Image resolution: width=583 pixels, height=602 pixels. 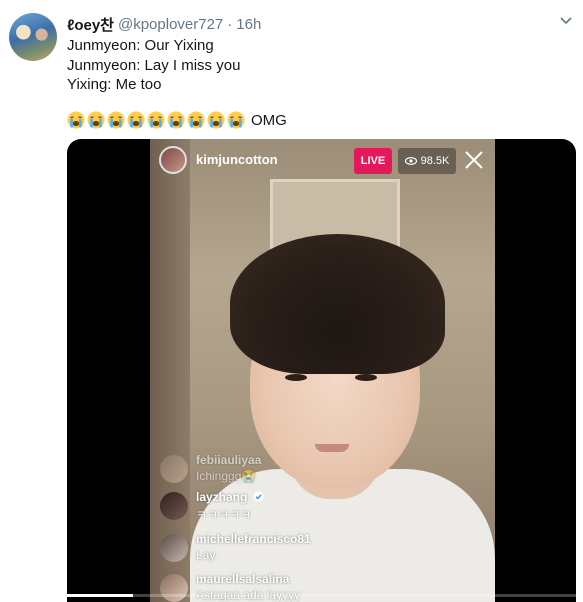 I want to click on scene-hair, so click(x=337, y=304).